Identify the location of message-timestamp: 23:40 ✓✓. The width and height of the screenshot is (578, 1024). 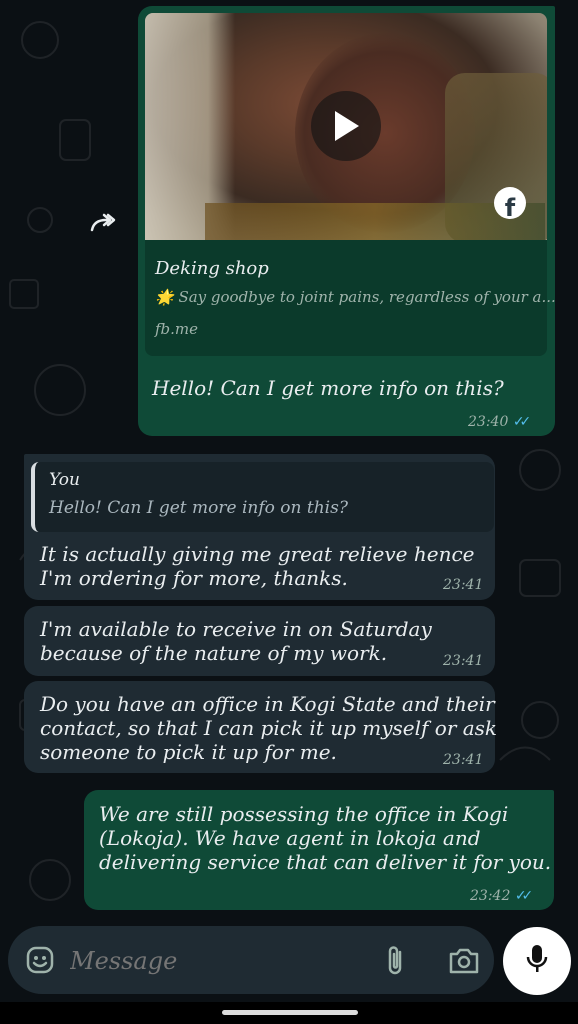
(500, 422).